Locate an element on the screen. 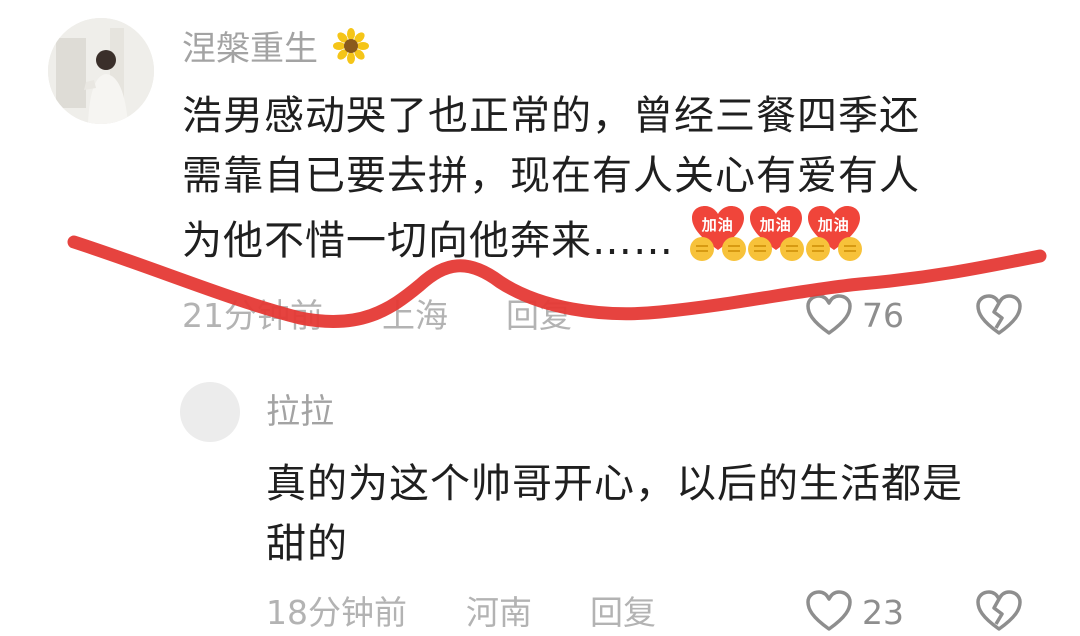  broken-heart-icon is located at coordinates (999, 611).